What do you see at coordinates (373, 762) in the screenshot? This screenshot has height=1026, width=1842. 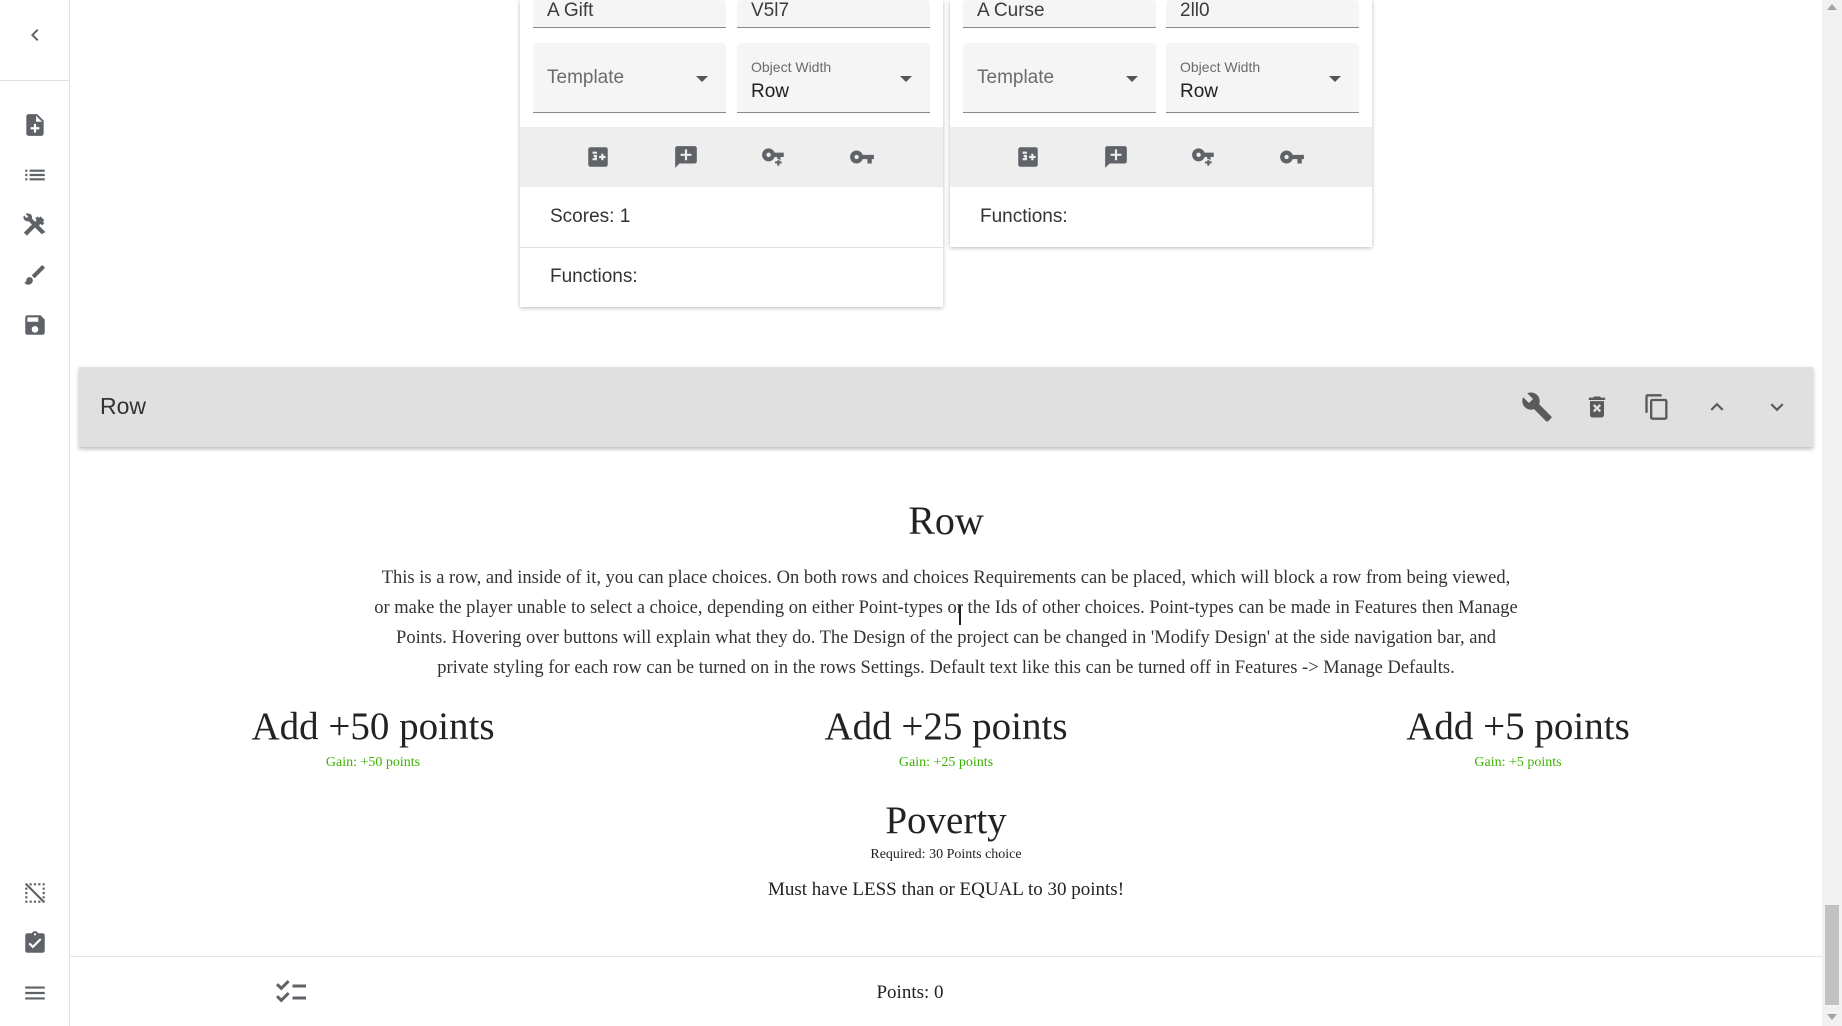 I see `choice-gain: Gain: +50 points` at bounding box center [373, 762].